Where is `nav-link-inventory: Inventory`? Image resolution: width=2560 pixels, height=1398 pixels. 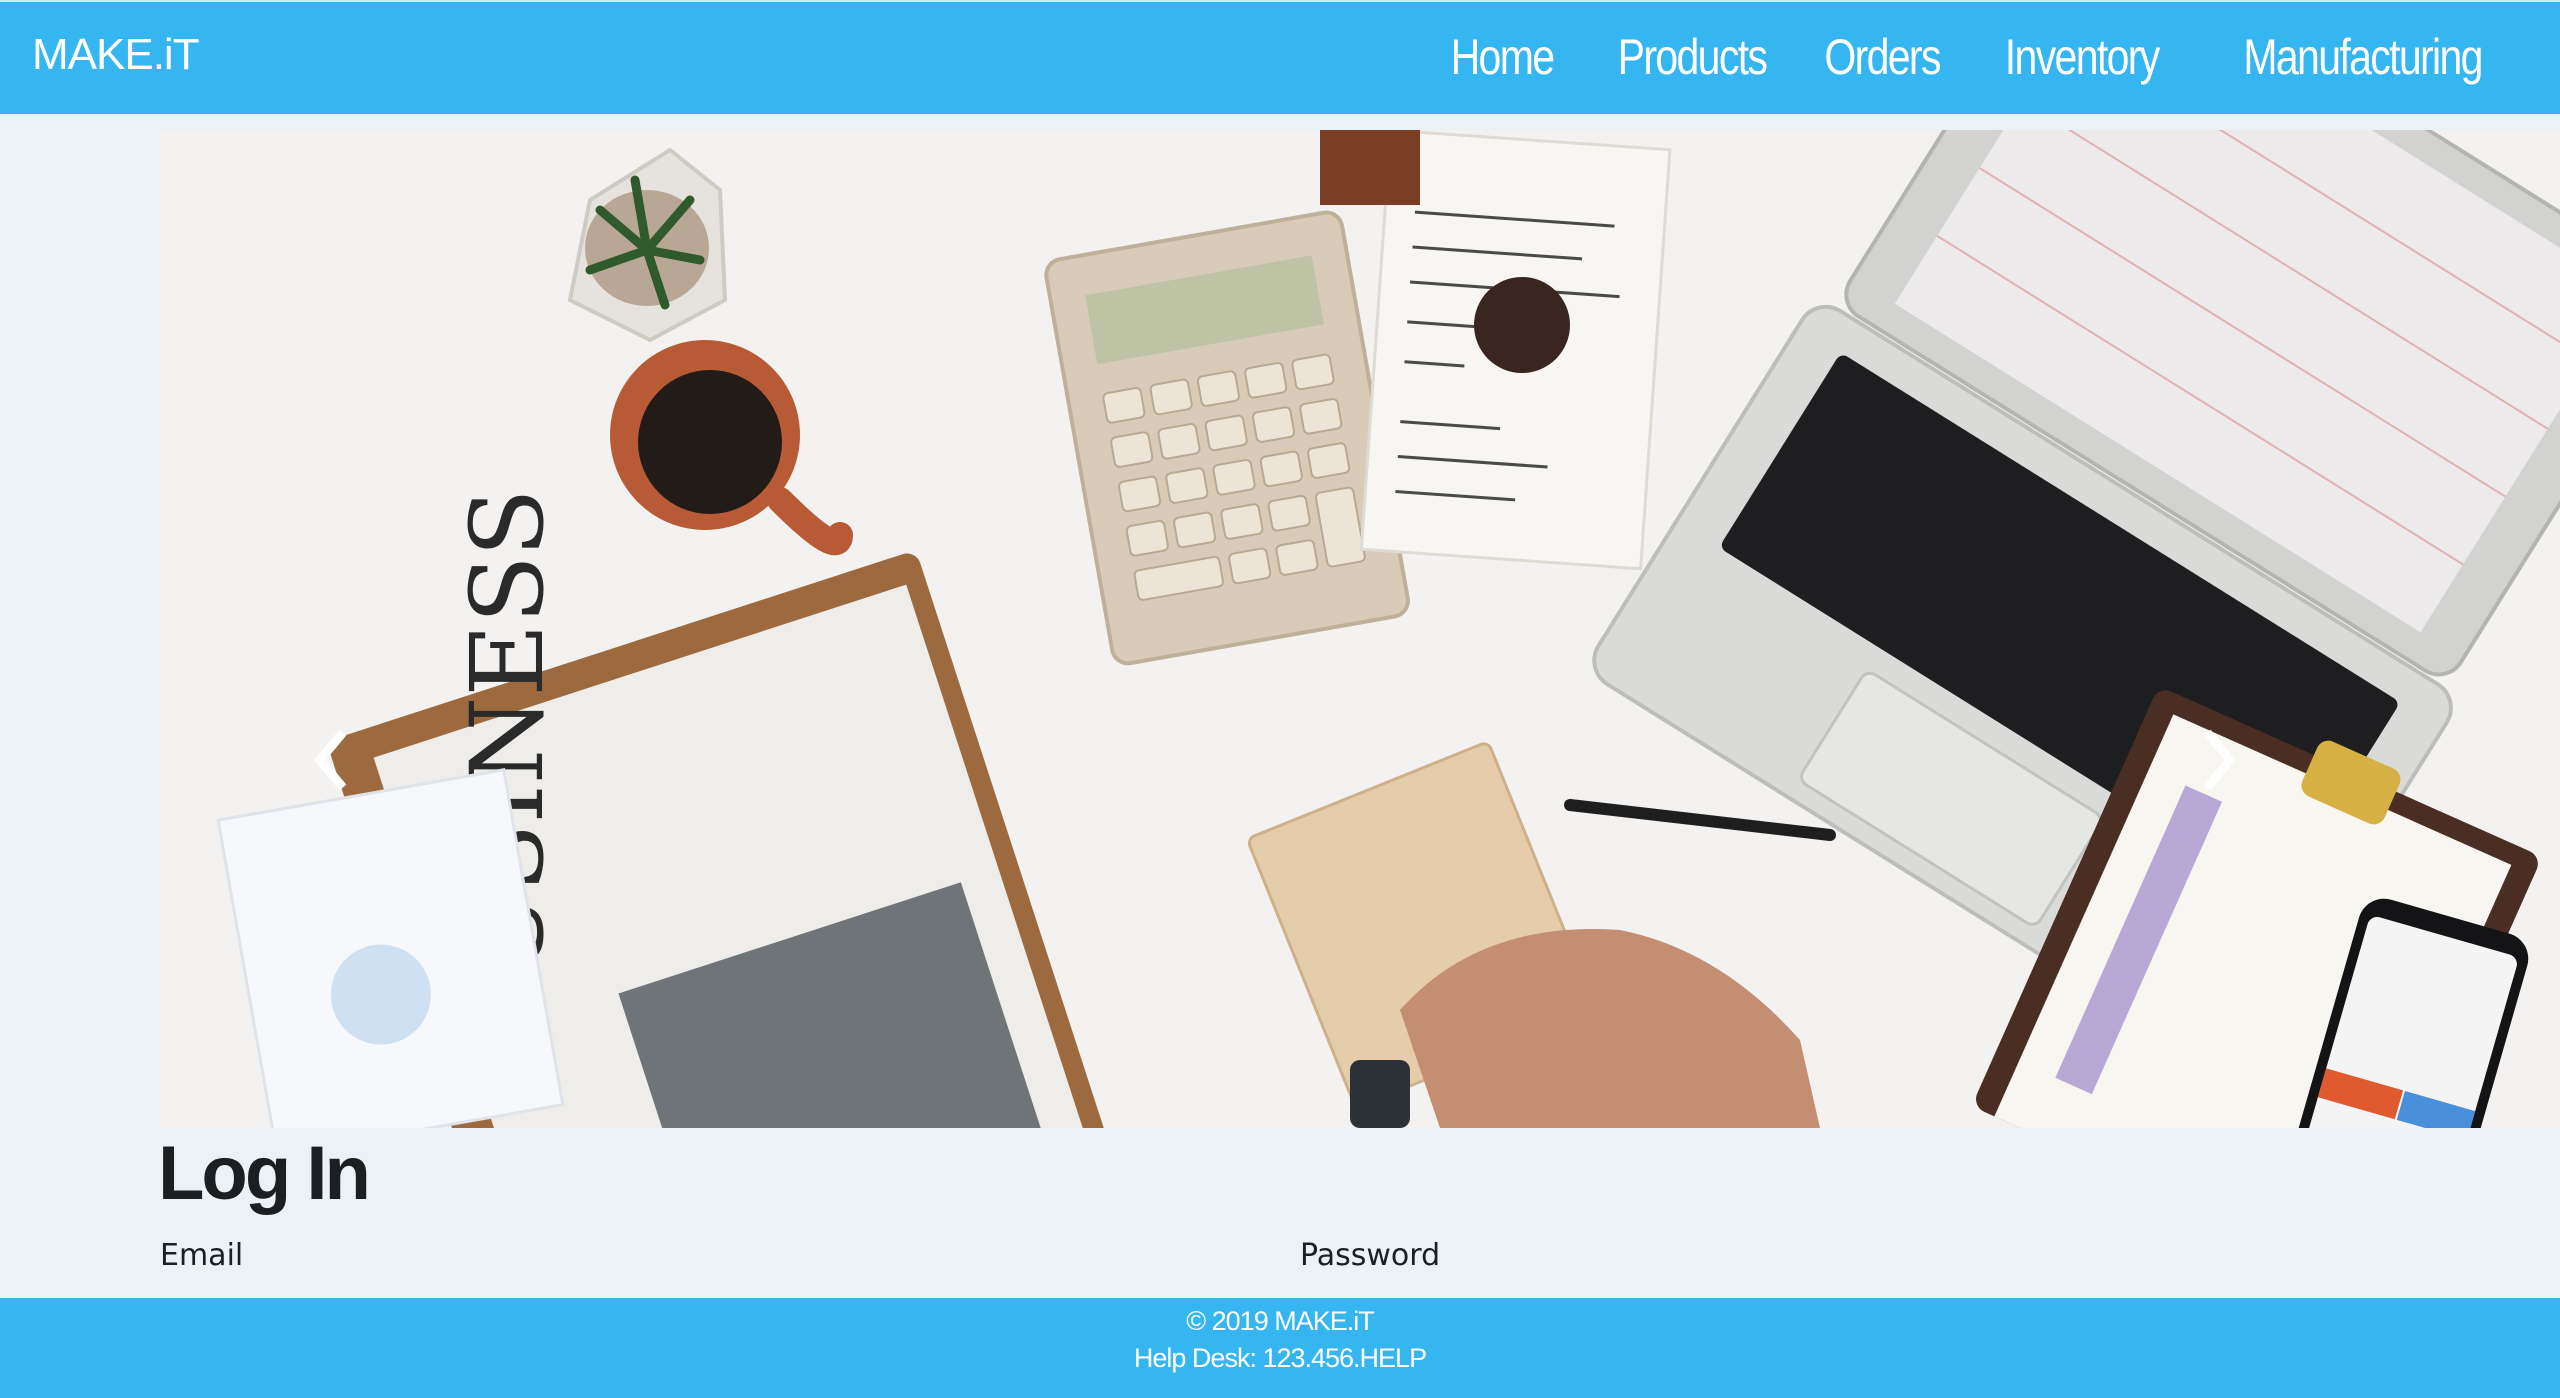
nav-link-inventory: Inventory is located at coordinates (2083, 57).